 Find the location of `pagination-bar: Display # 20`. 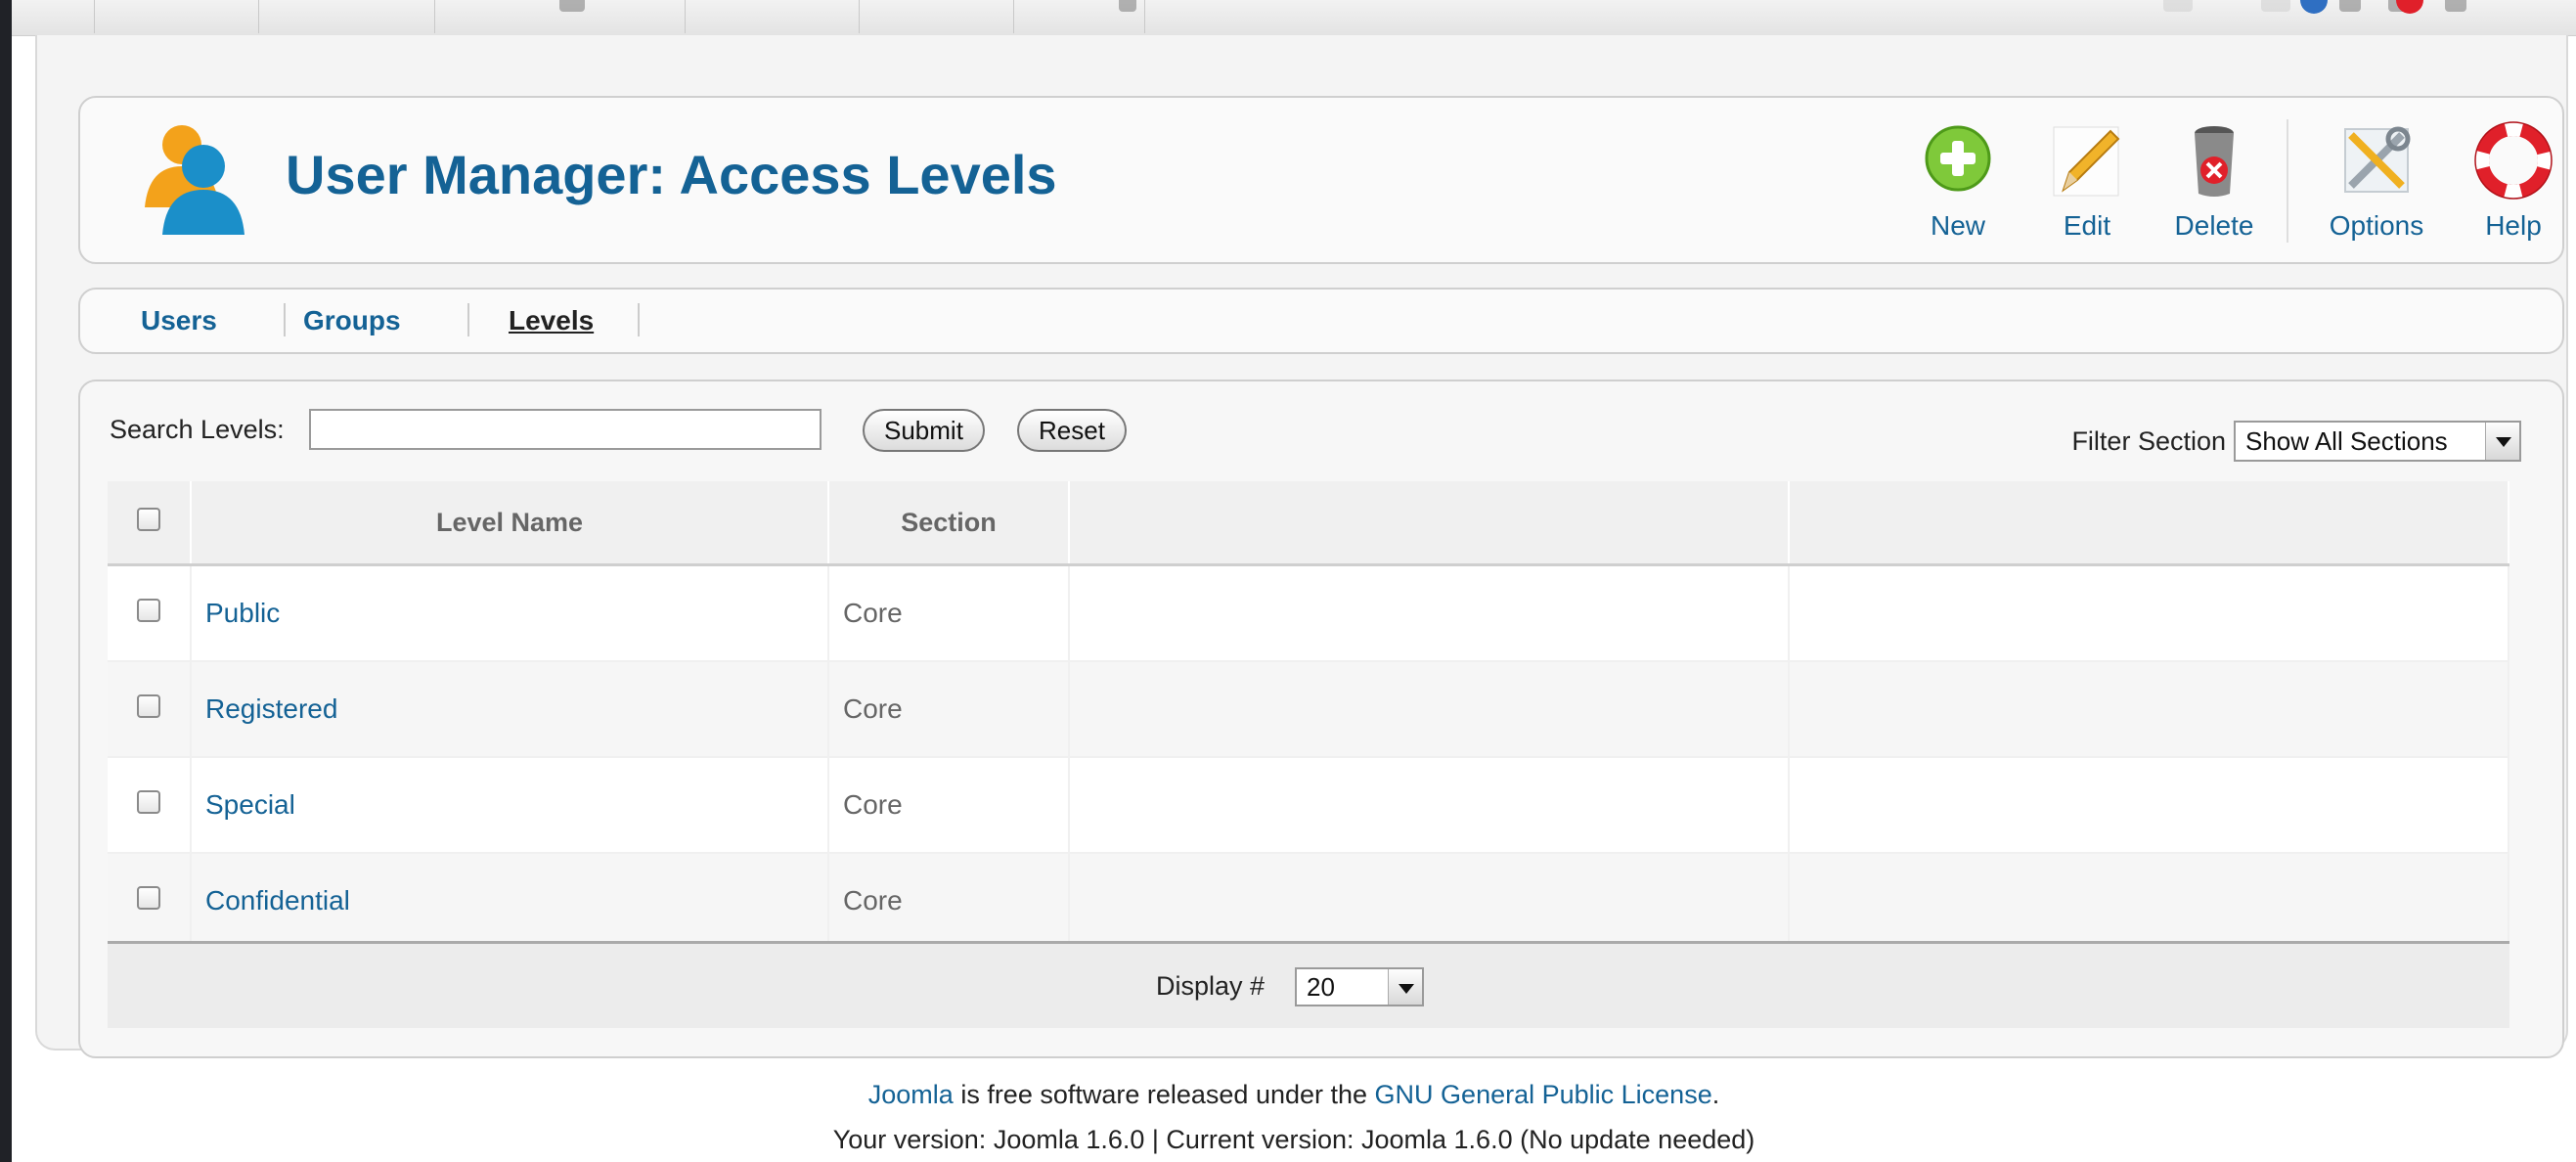

pagination-bar: Display # 20 is located at coordinates (1308, 985).